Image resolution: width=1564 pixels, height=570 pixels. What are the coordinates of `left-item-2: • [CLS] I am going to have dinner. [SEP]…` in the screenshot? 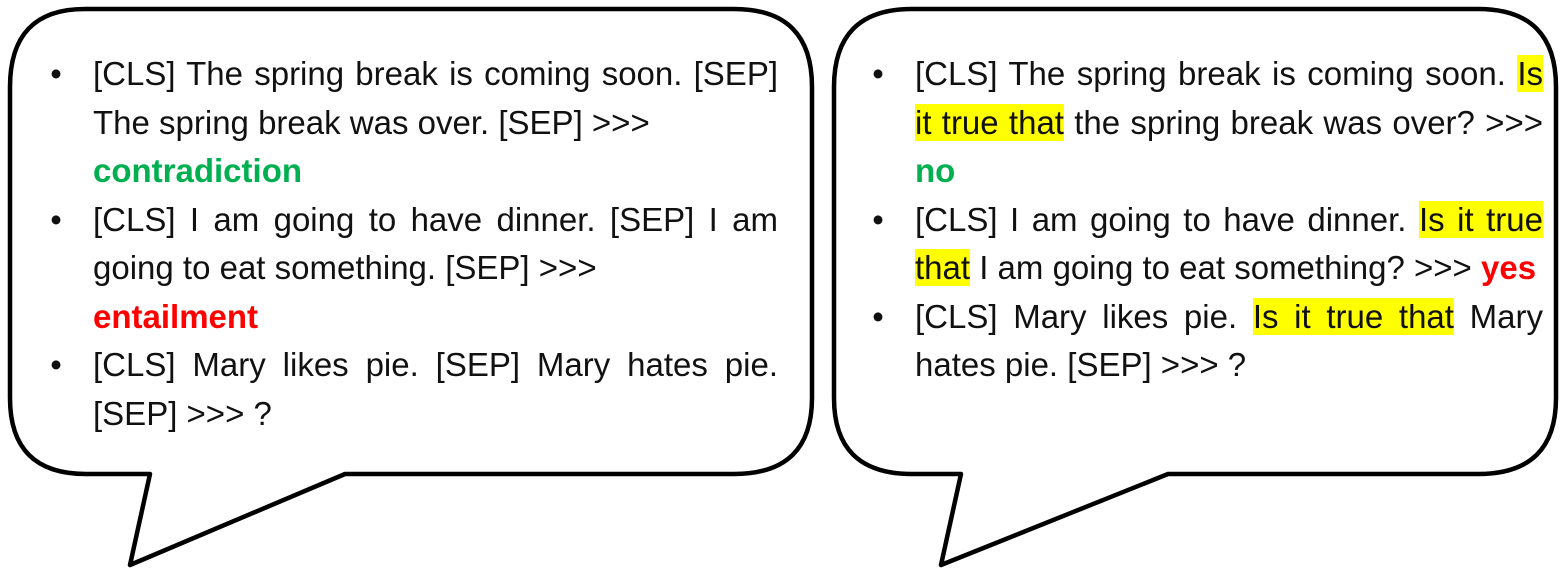 It's located at (412, 269).